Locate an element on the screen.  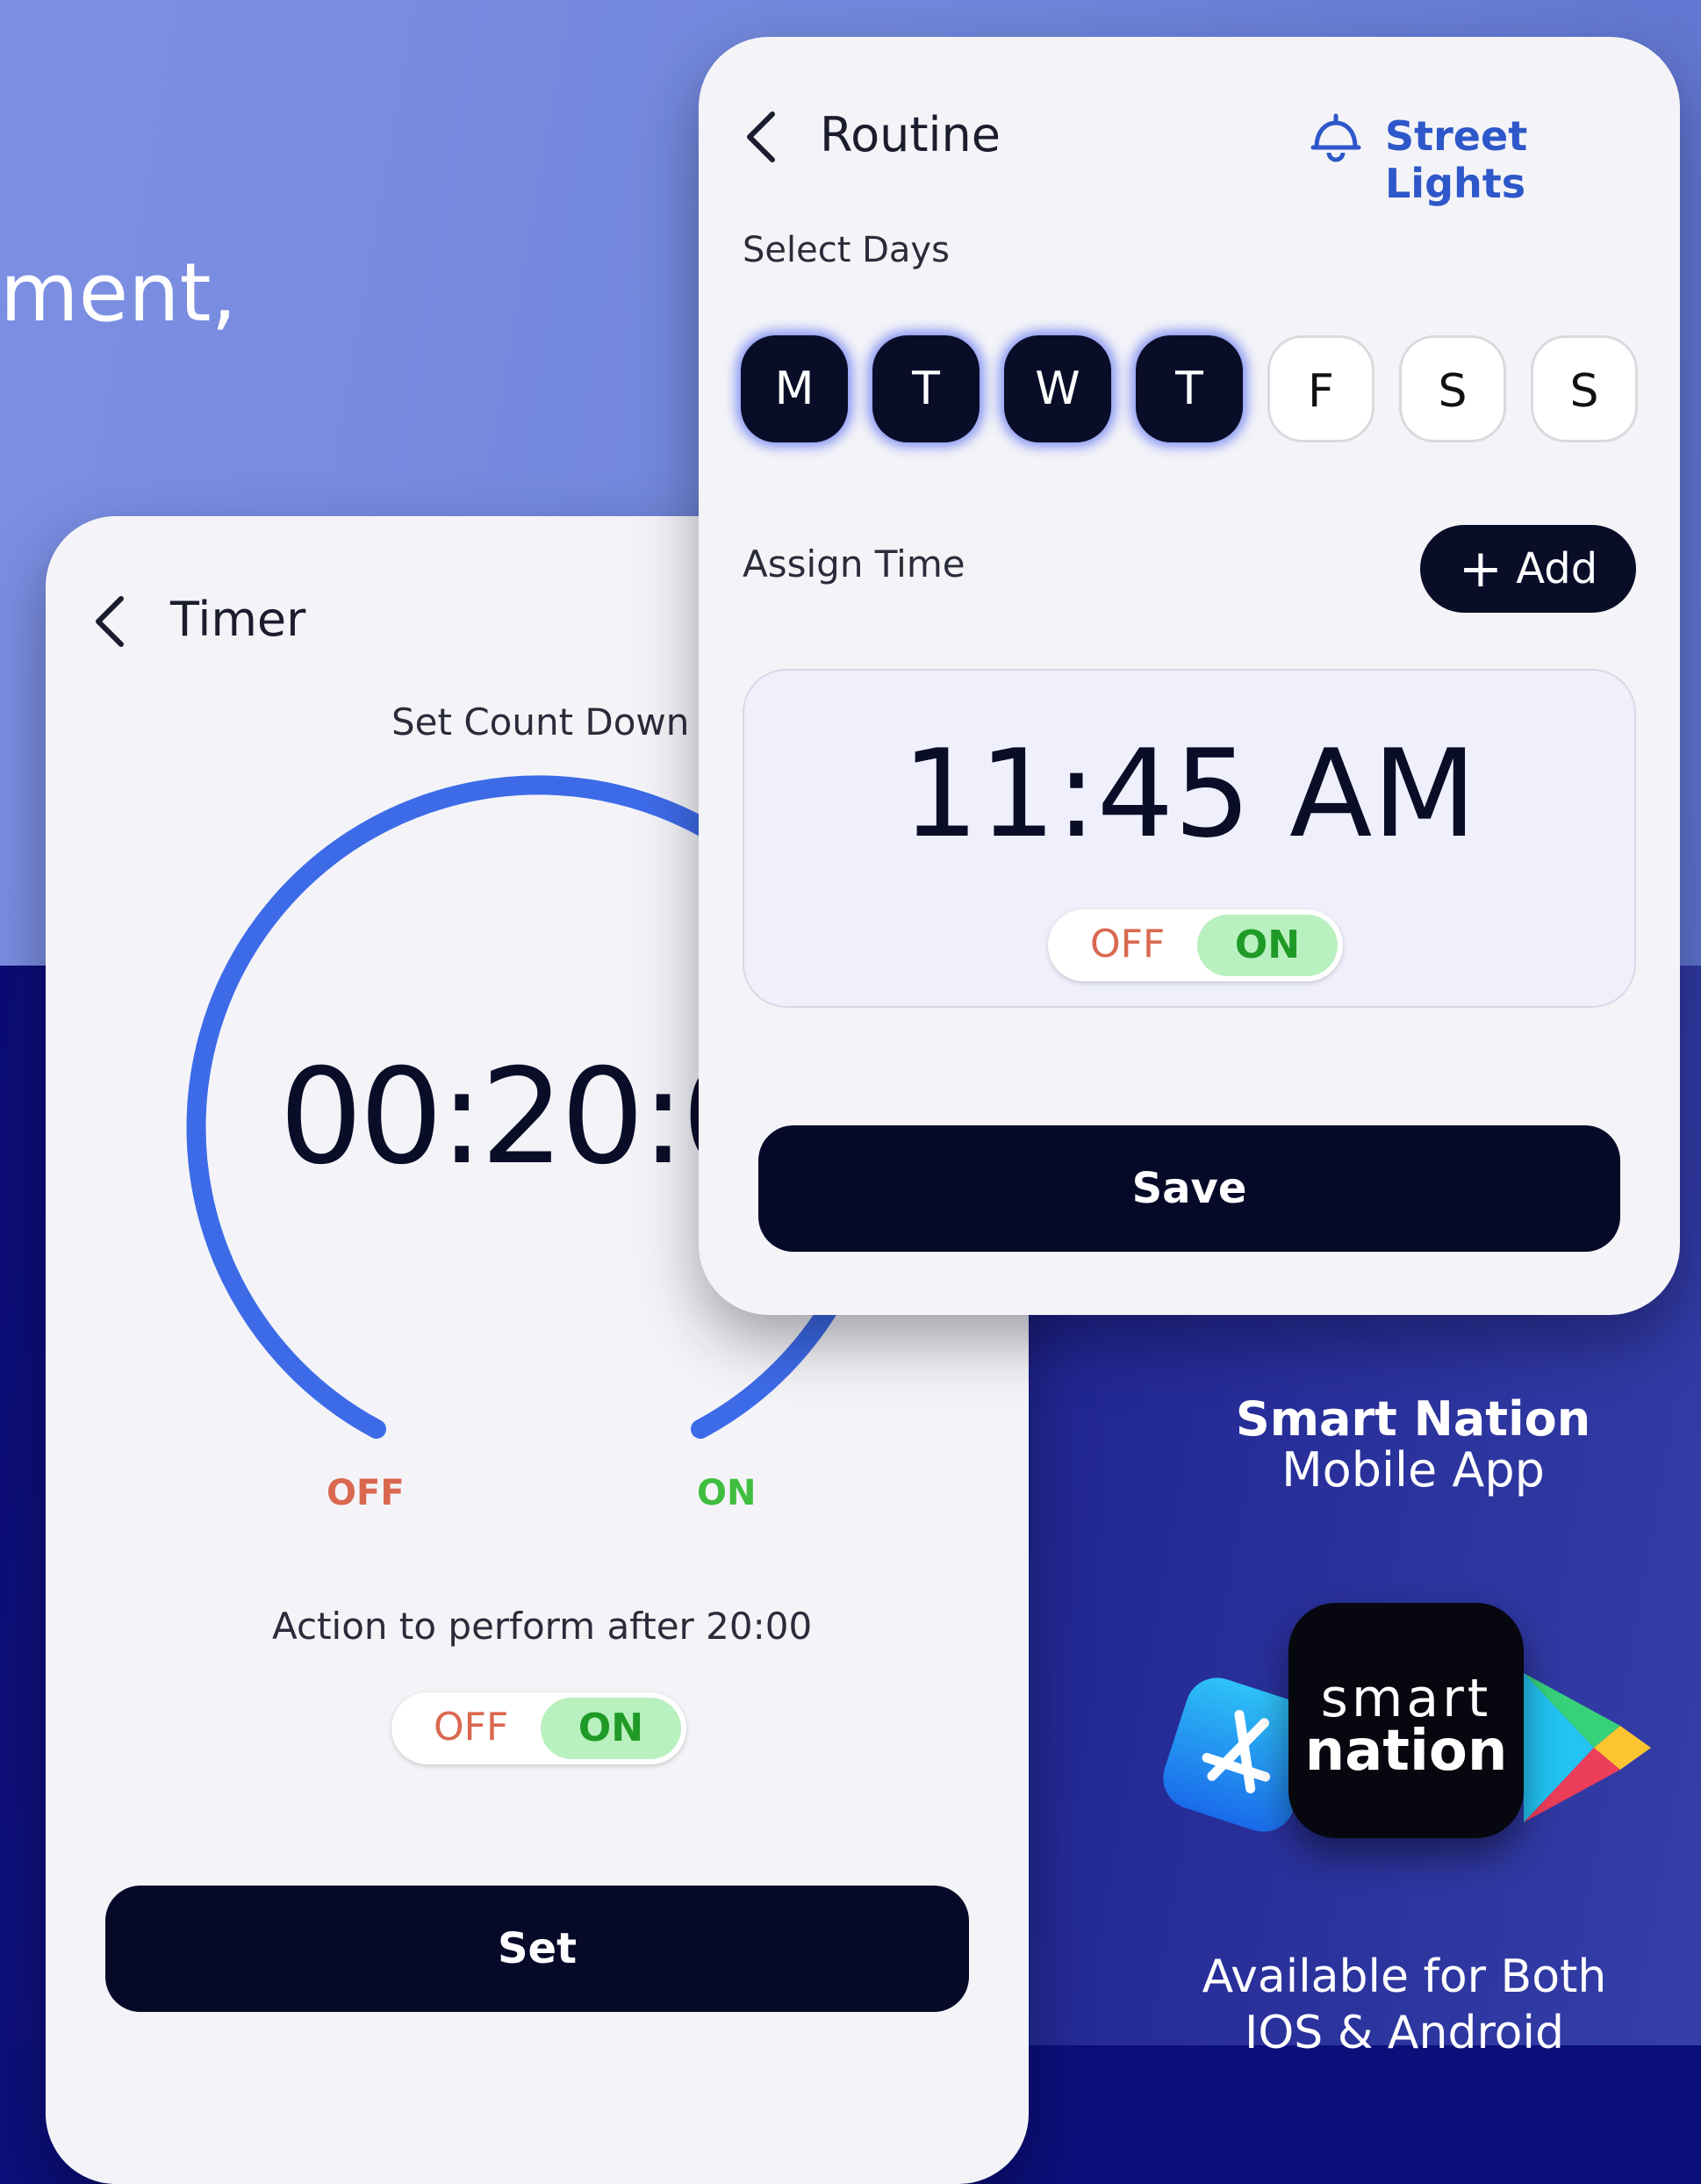
day-toggle-friday: F is located at coordinates (1321, 388).